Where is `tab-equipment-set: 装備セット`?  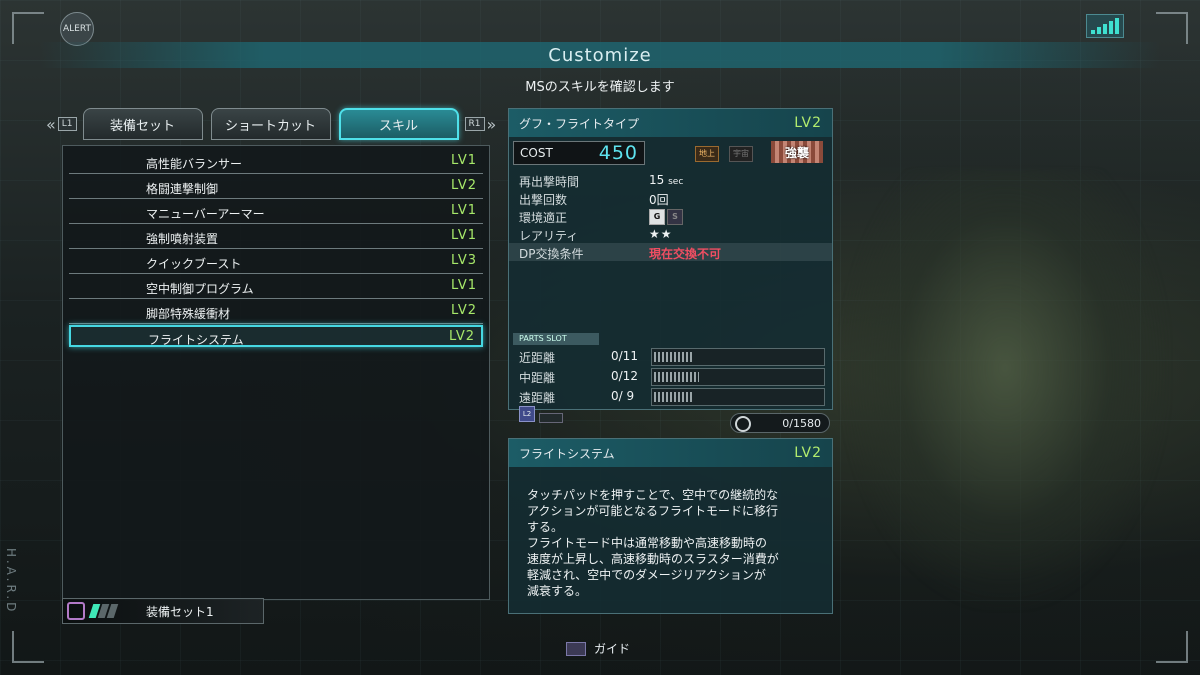
tab-equipment-set: 装備セット is located at coordinates (142, 124).